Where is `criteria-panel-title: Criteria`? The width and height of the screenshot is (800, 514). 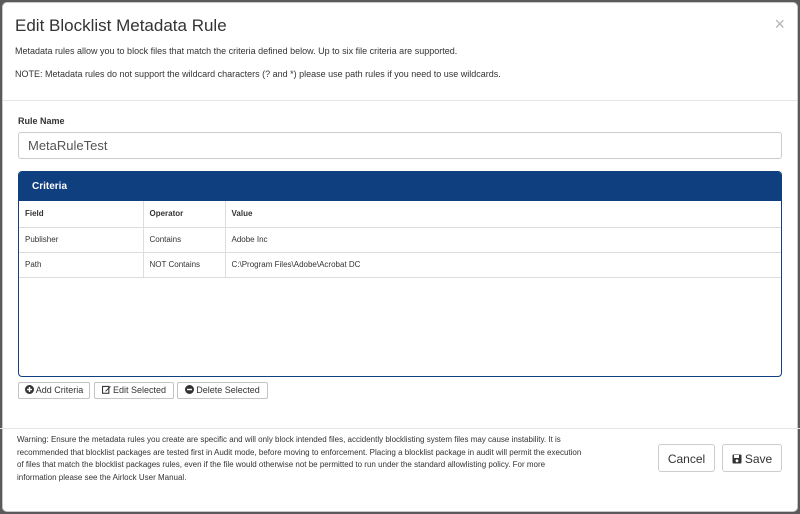
criteria-panel-title: Criteria is located at coordinates (400, 186).